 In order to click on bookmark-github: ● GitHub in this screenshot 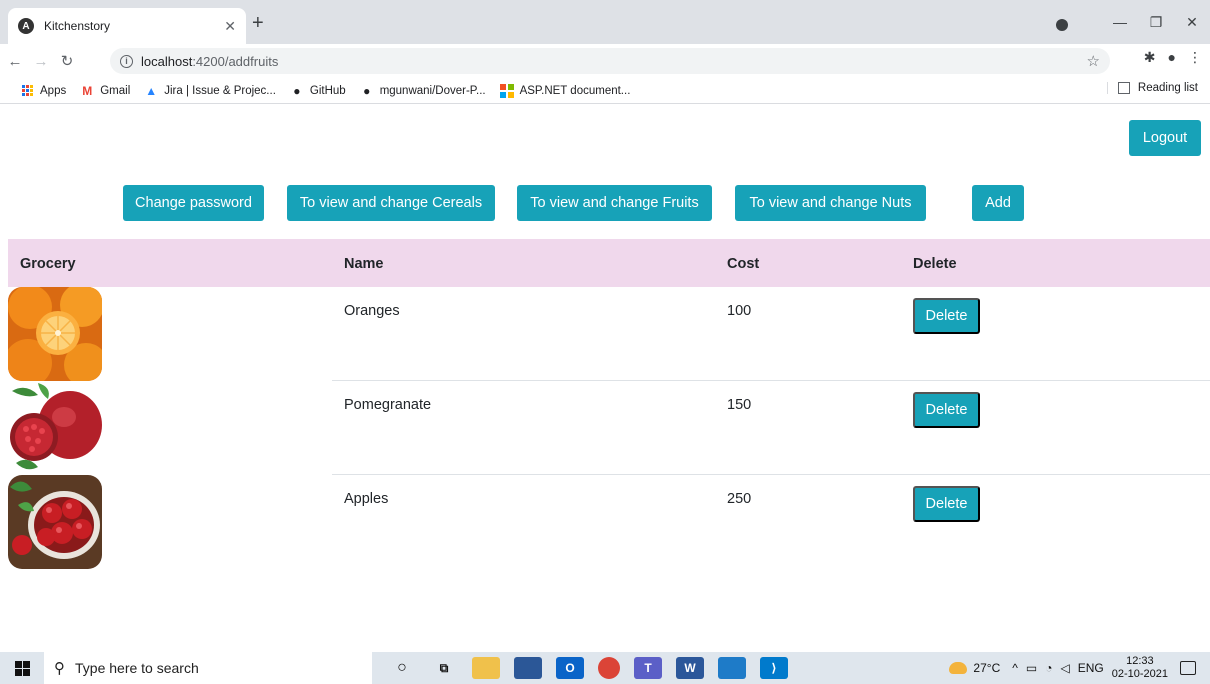, I will do `click(317, 90)`.